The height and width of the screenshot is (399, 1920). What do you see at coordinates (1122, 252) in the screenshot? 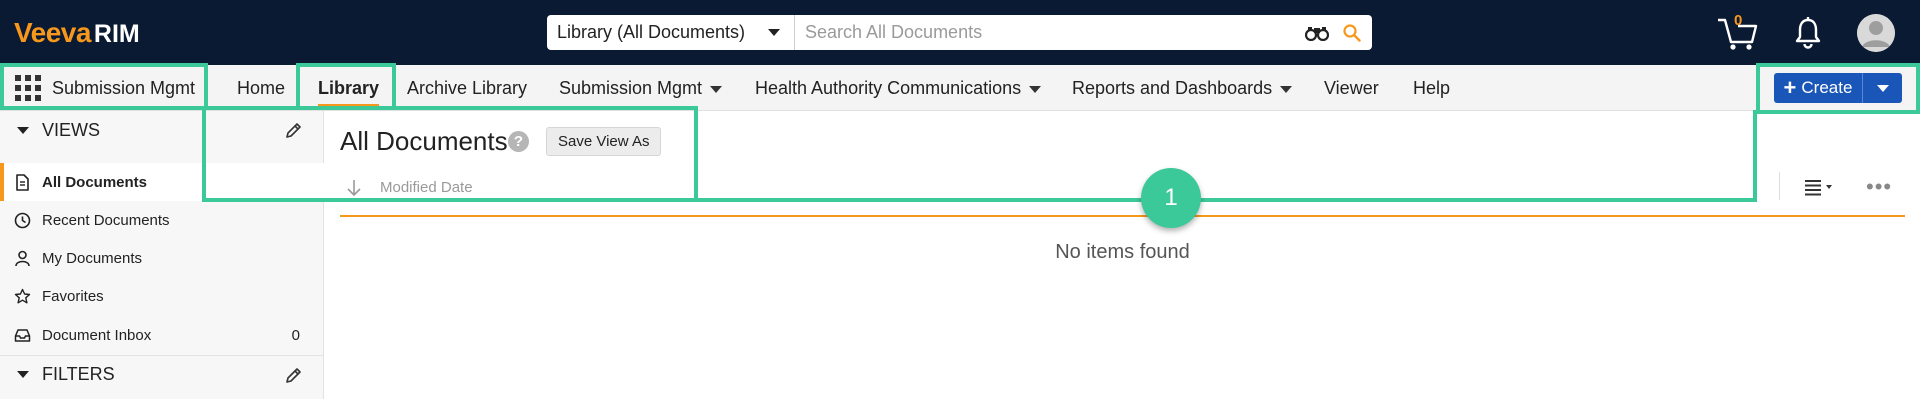
I see `empty-state-message: No items found` at bounding box center [1122, 252].